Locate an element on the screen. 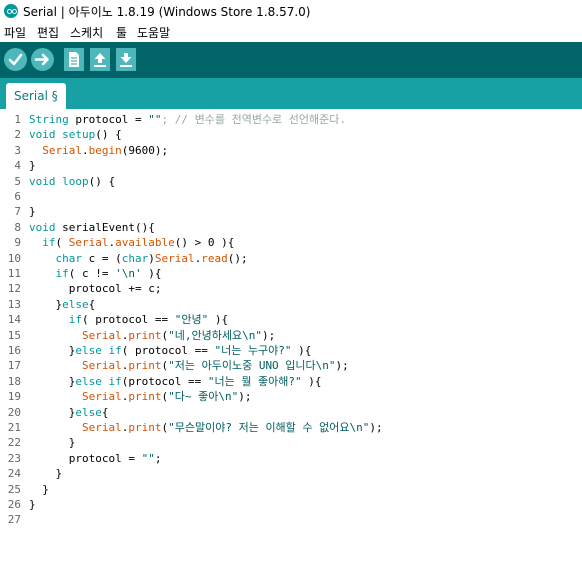  line-number: 12 is located at coordinates (14, 289).